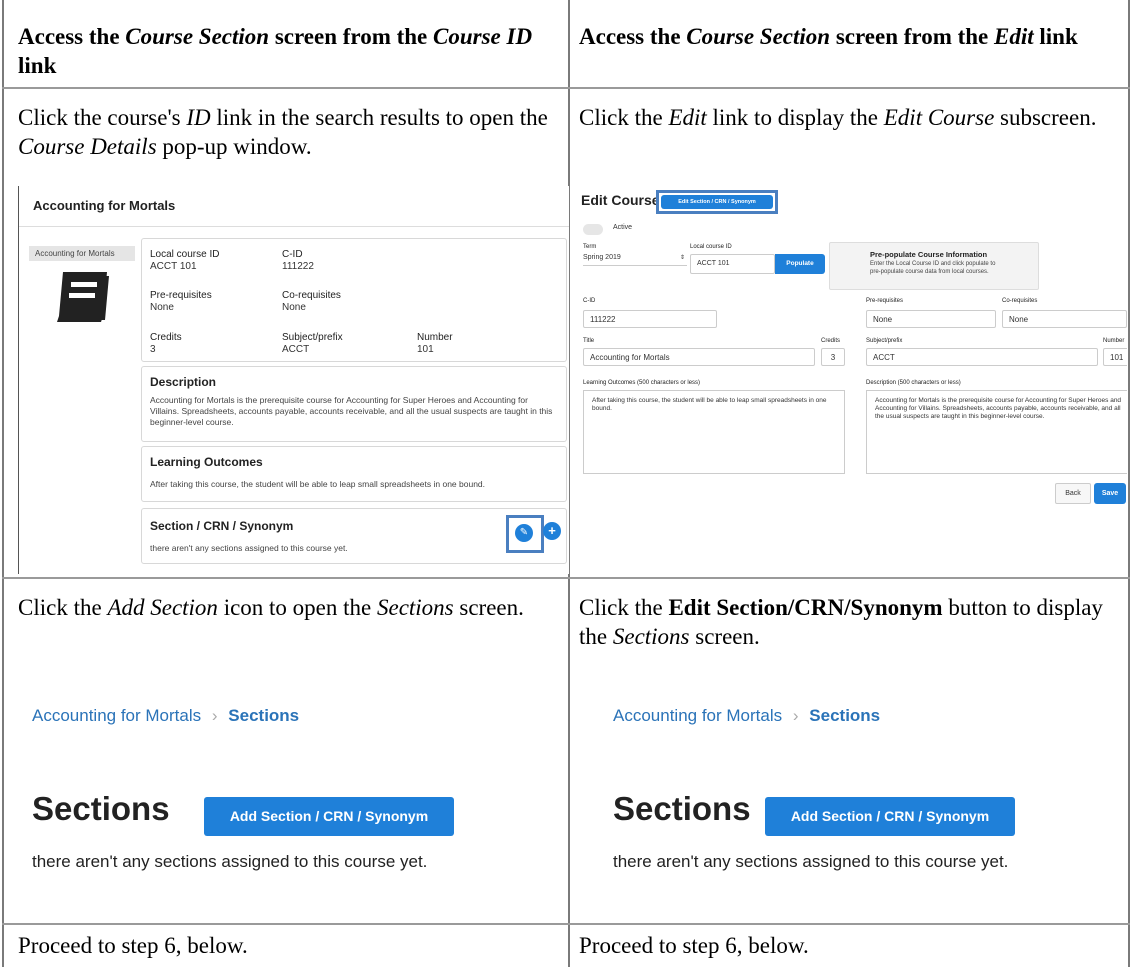 This screenshot has width=1131, height=967. I want to click on number-value: 101, so click(425, 349).